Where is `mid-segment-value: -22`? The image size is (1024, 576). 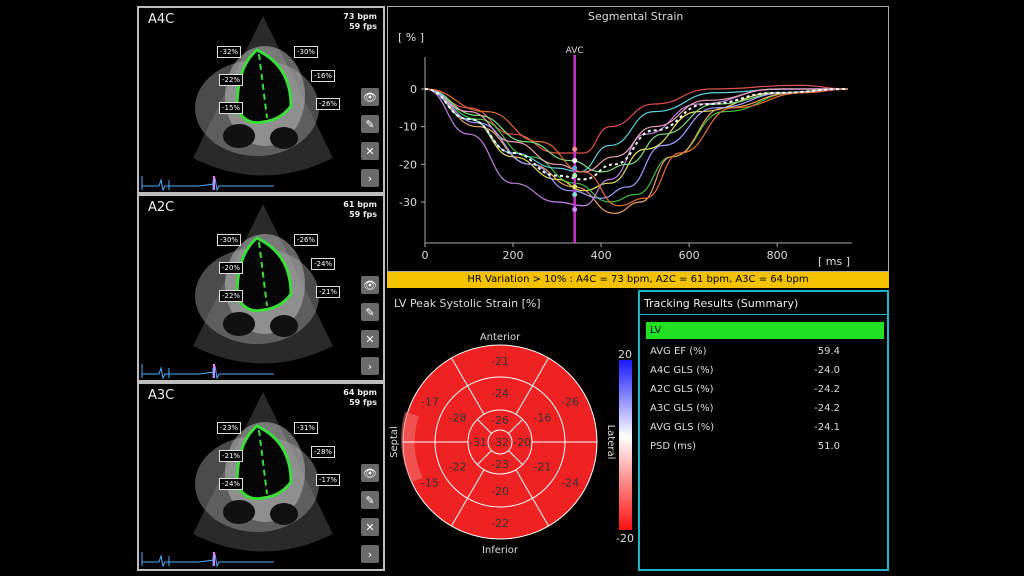 mid-segment-value: -22 is located at coordinates (458, 467).